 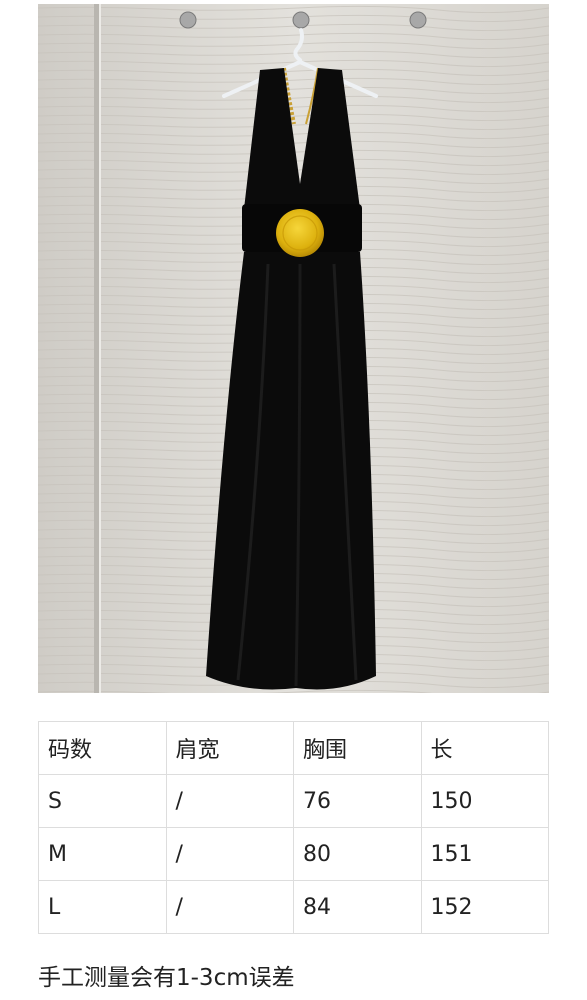 What do you see at coordinates (484, 748) in the screenshot?
I see `header-cell-length: 长` at bounding box center [484, 748].